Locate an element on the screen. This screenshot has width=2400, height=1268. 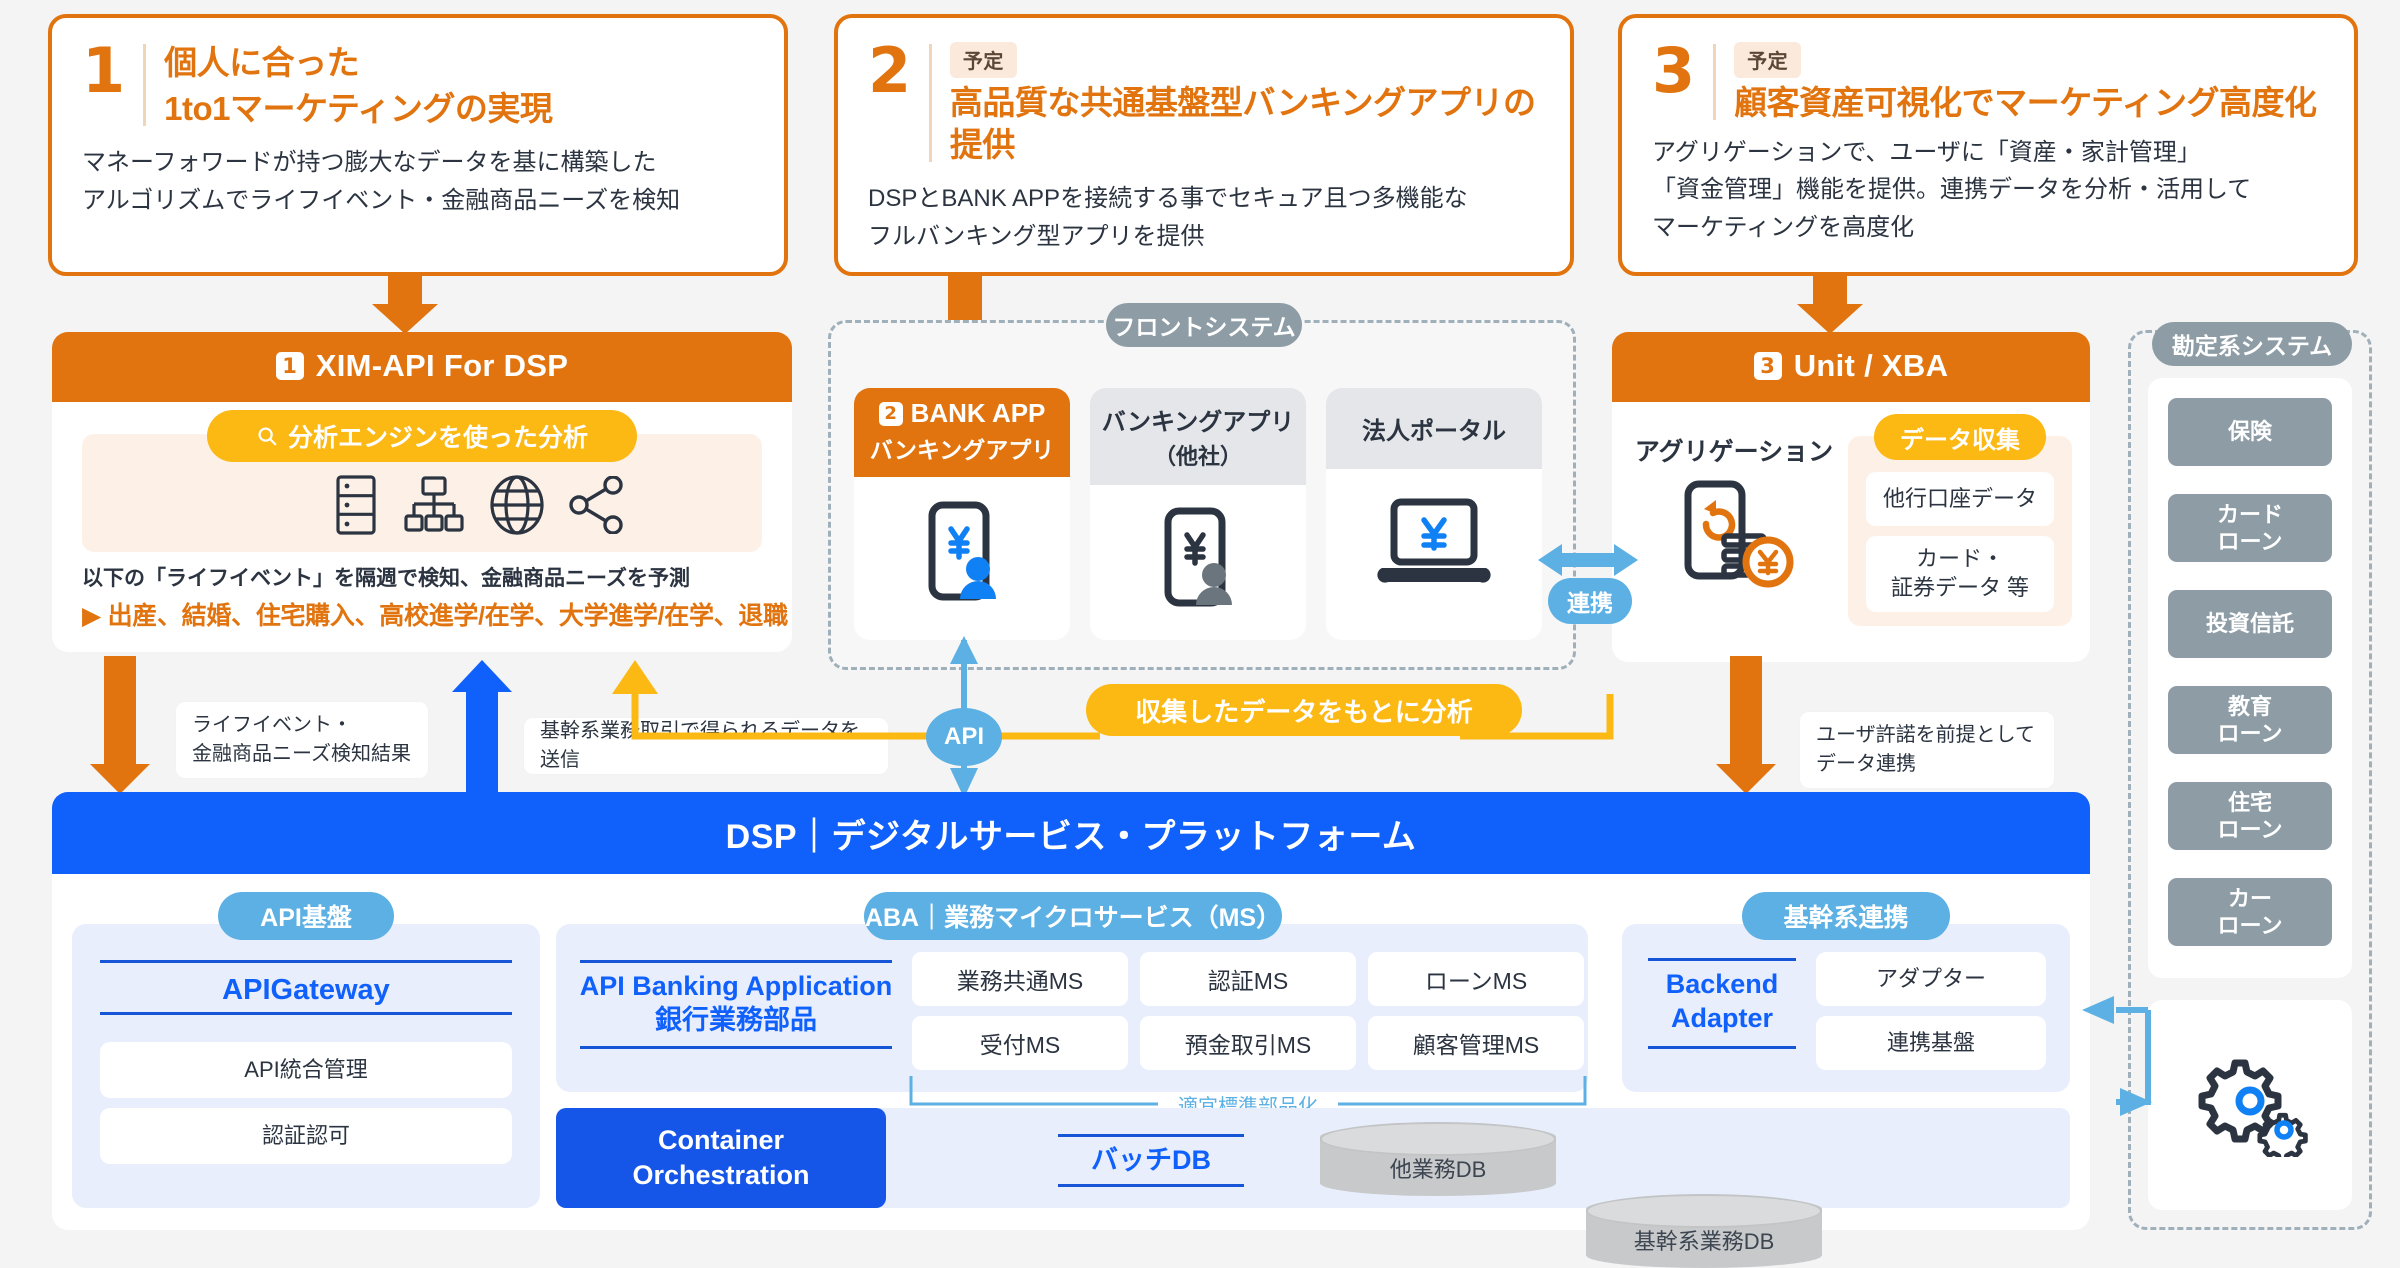
data-collect-pill-text: データ収集 is located at coordinates (1960, 440).